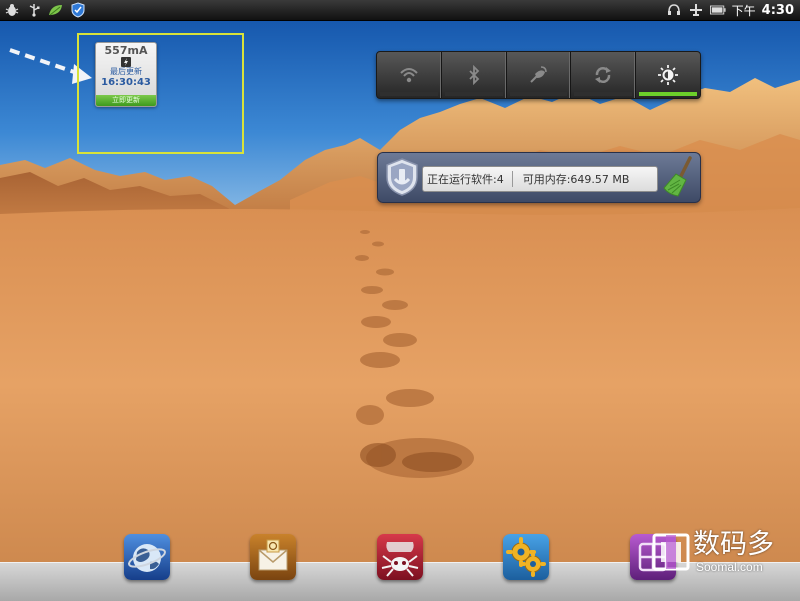  I want to click on notification-icons, so click(43, 10).